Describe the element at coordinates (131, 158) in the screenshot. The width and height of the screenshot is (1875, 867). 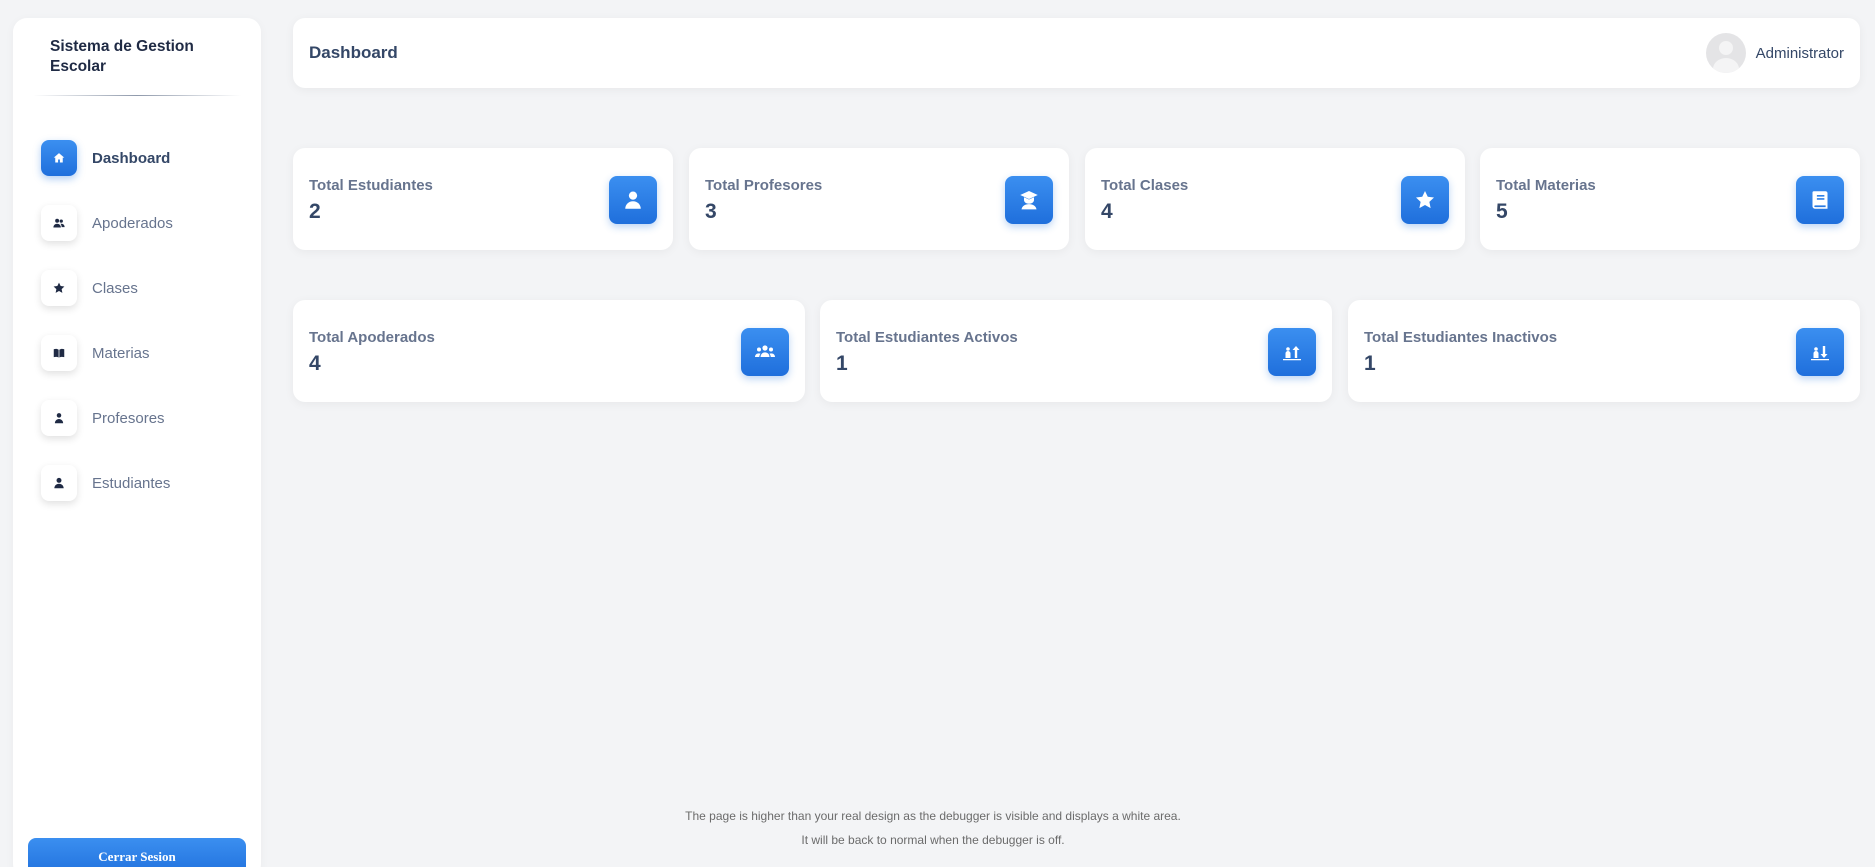
I see `sidebar-item-label: Dashboard` at that location.